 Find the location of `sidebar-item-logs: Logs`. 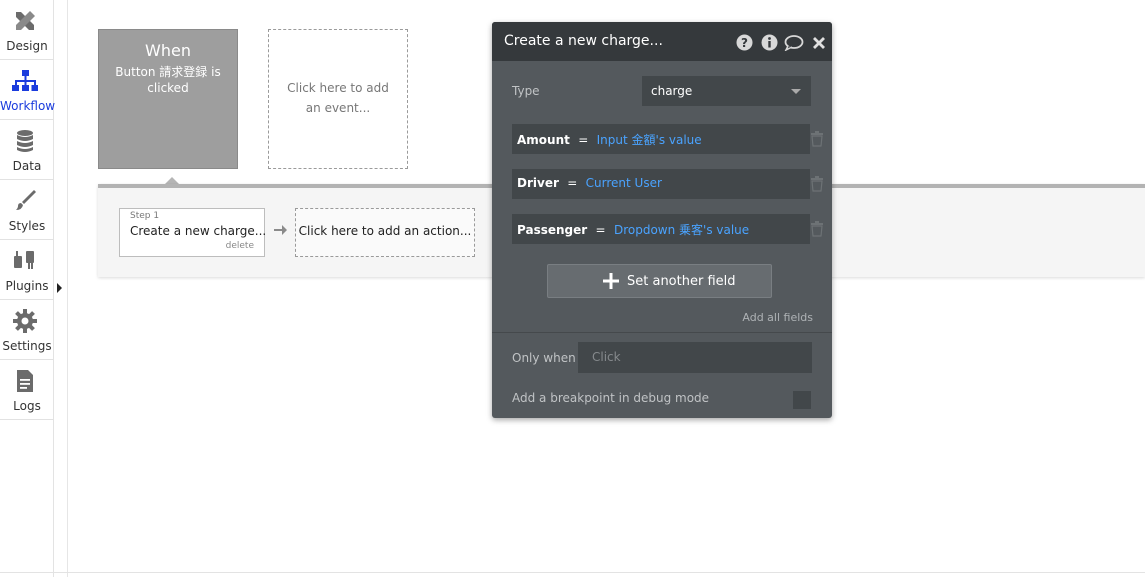

sidebar-item-logs: Logs is located at coordinates (27, 390).